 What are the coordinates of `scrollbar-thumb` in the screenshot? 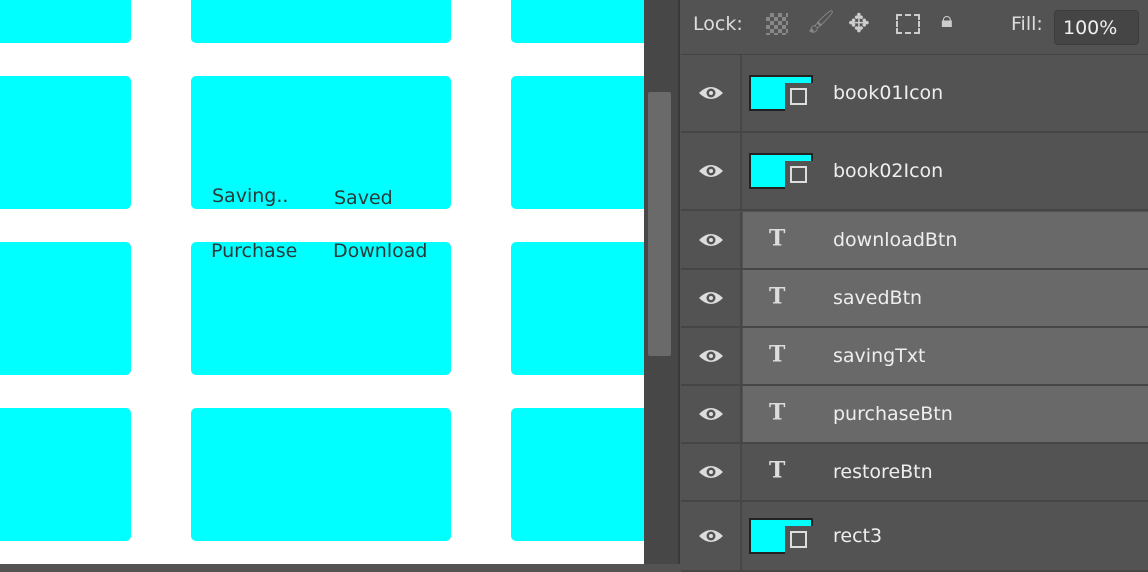 It's located at (659, 224).